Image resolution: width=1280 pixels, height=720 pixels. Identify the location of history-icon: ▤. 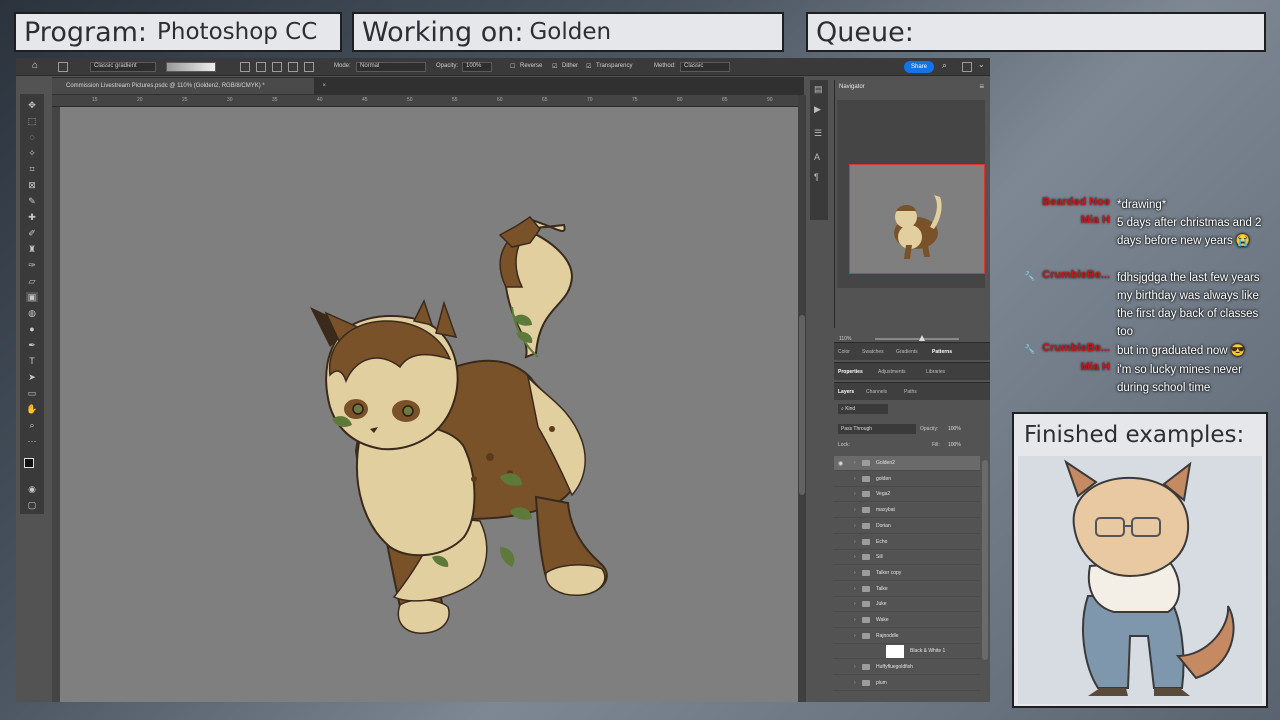
(818, 89).